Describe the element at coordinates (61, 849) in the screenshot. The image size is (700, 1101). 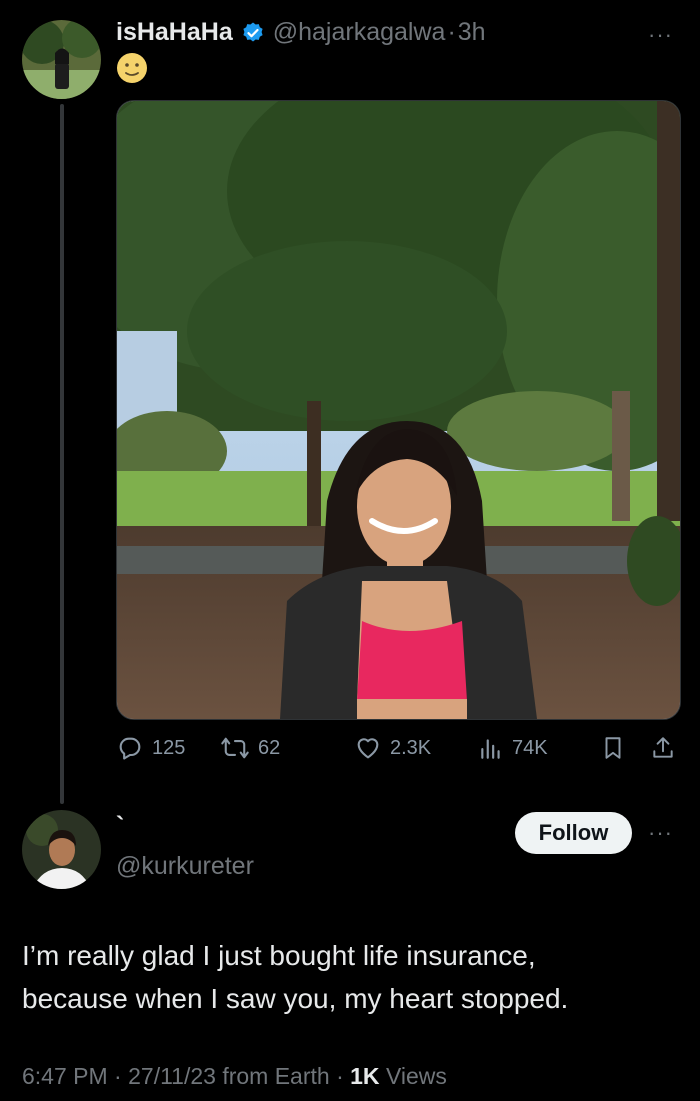
I see `reply-author-avatar` at that location.